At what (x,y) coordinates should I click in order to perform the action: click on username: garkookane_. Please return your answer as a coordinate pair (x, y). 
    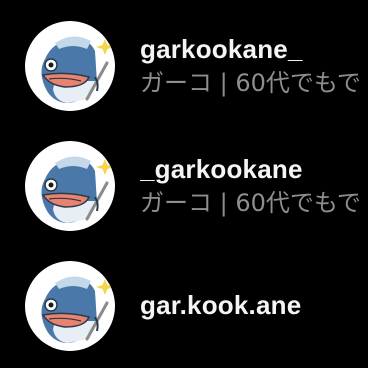
    Looking at the image, I should click on (221, 49).